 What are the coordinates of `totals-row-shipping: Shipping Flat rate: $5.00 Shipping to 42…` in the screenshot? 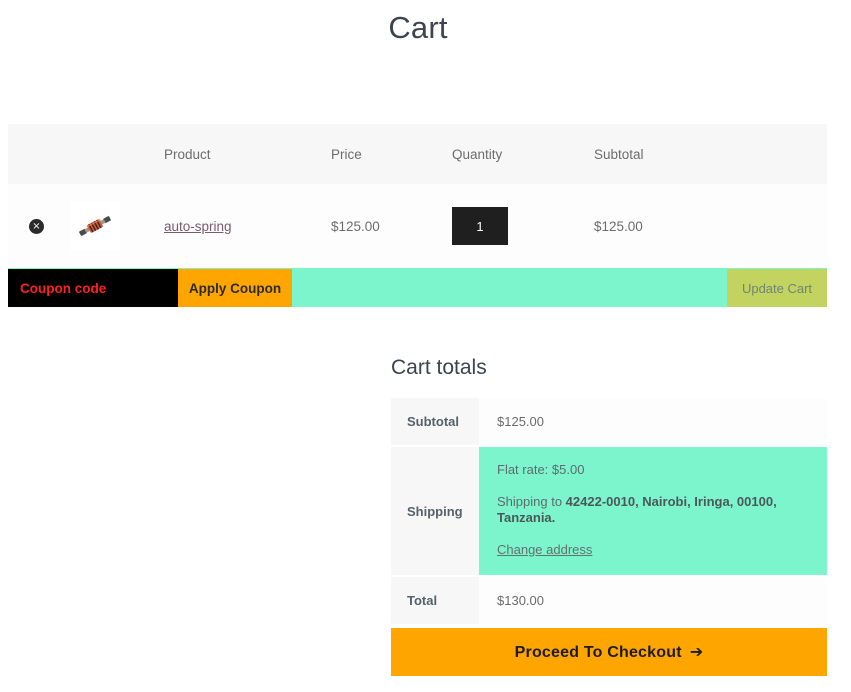 It's located at (609, 510).